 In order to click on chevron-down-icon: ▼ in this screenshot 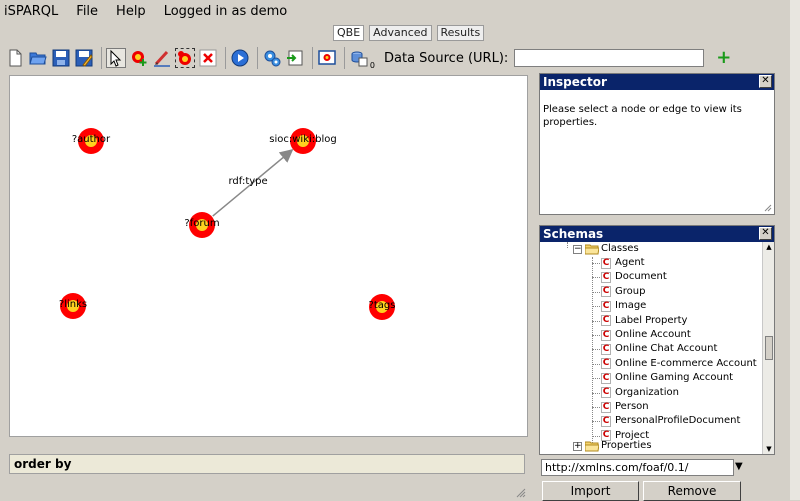, I will do `click(739, 466)`.